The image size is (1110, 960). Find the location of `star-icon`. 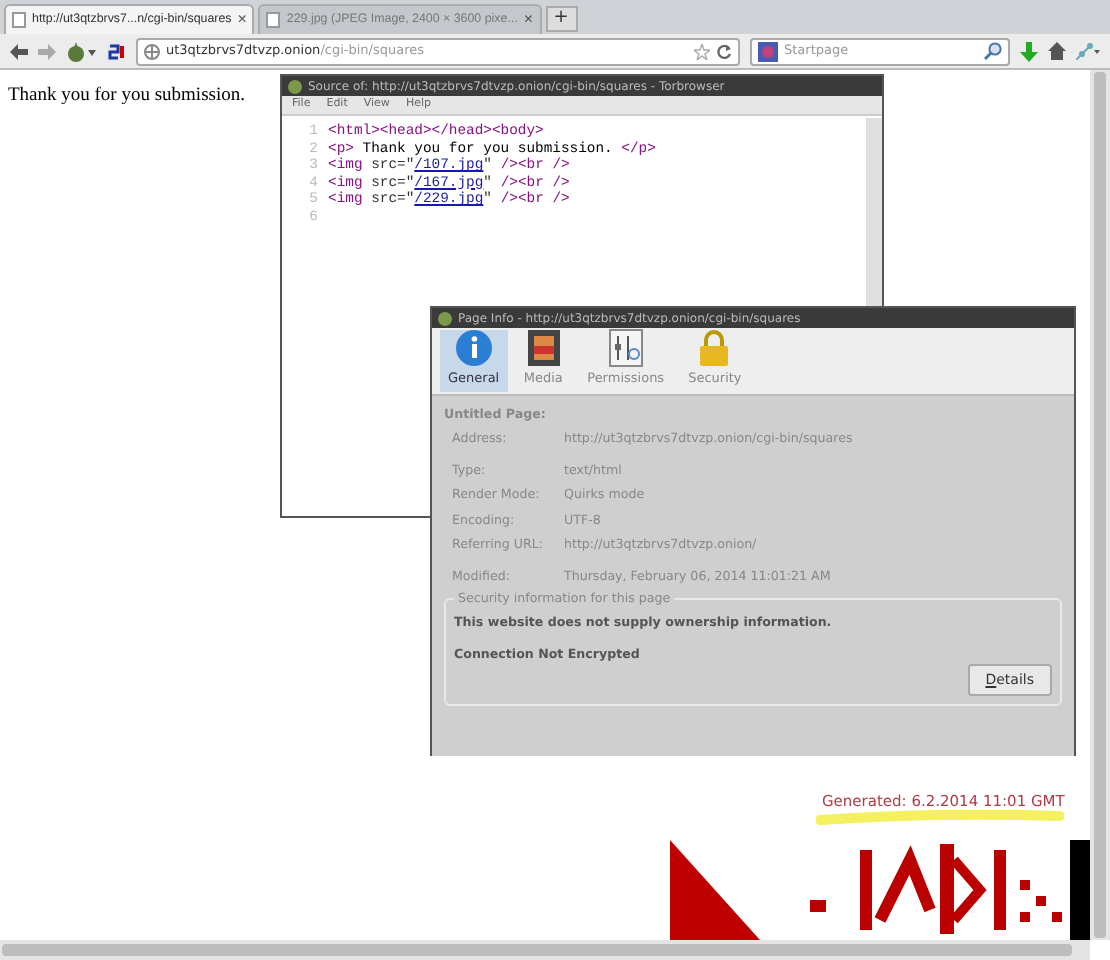

star-icon is located at coordinates (702, 51).